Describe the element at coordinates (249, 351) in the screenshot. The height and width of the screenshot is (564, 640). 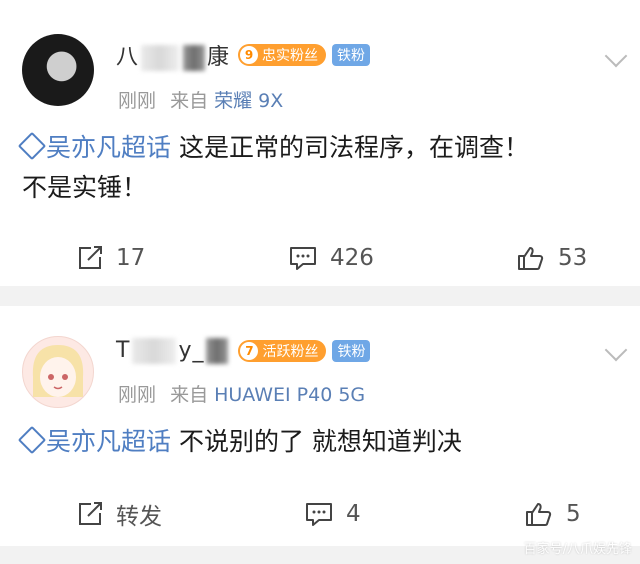
I see `fan-level-number: 7` at that location.